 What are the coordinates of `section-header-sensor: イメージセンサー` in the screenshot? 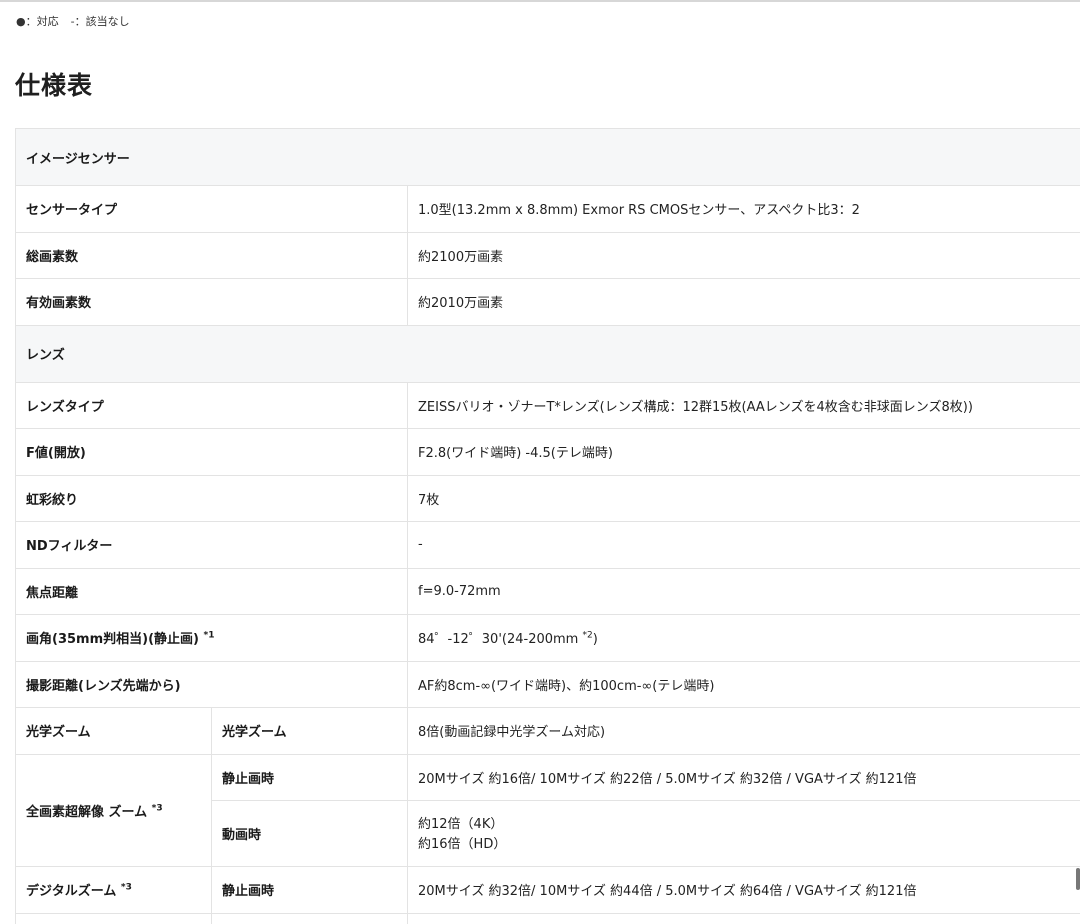 It's located at (547, 157).